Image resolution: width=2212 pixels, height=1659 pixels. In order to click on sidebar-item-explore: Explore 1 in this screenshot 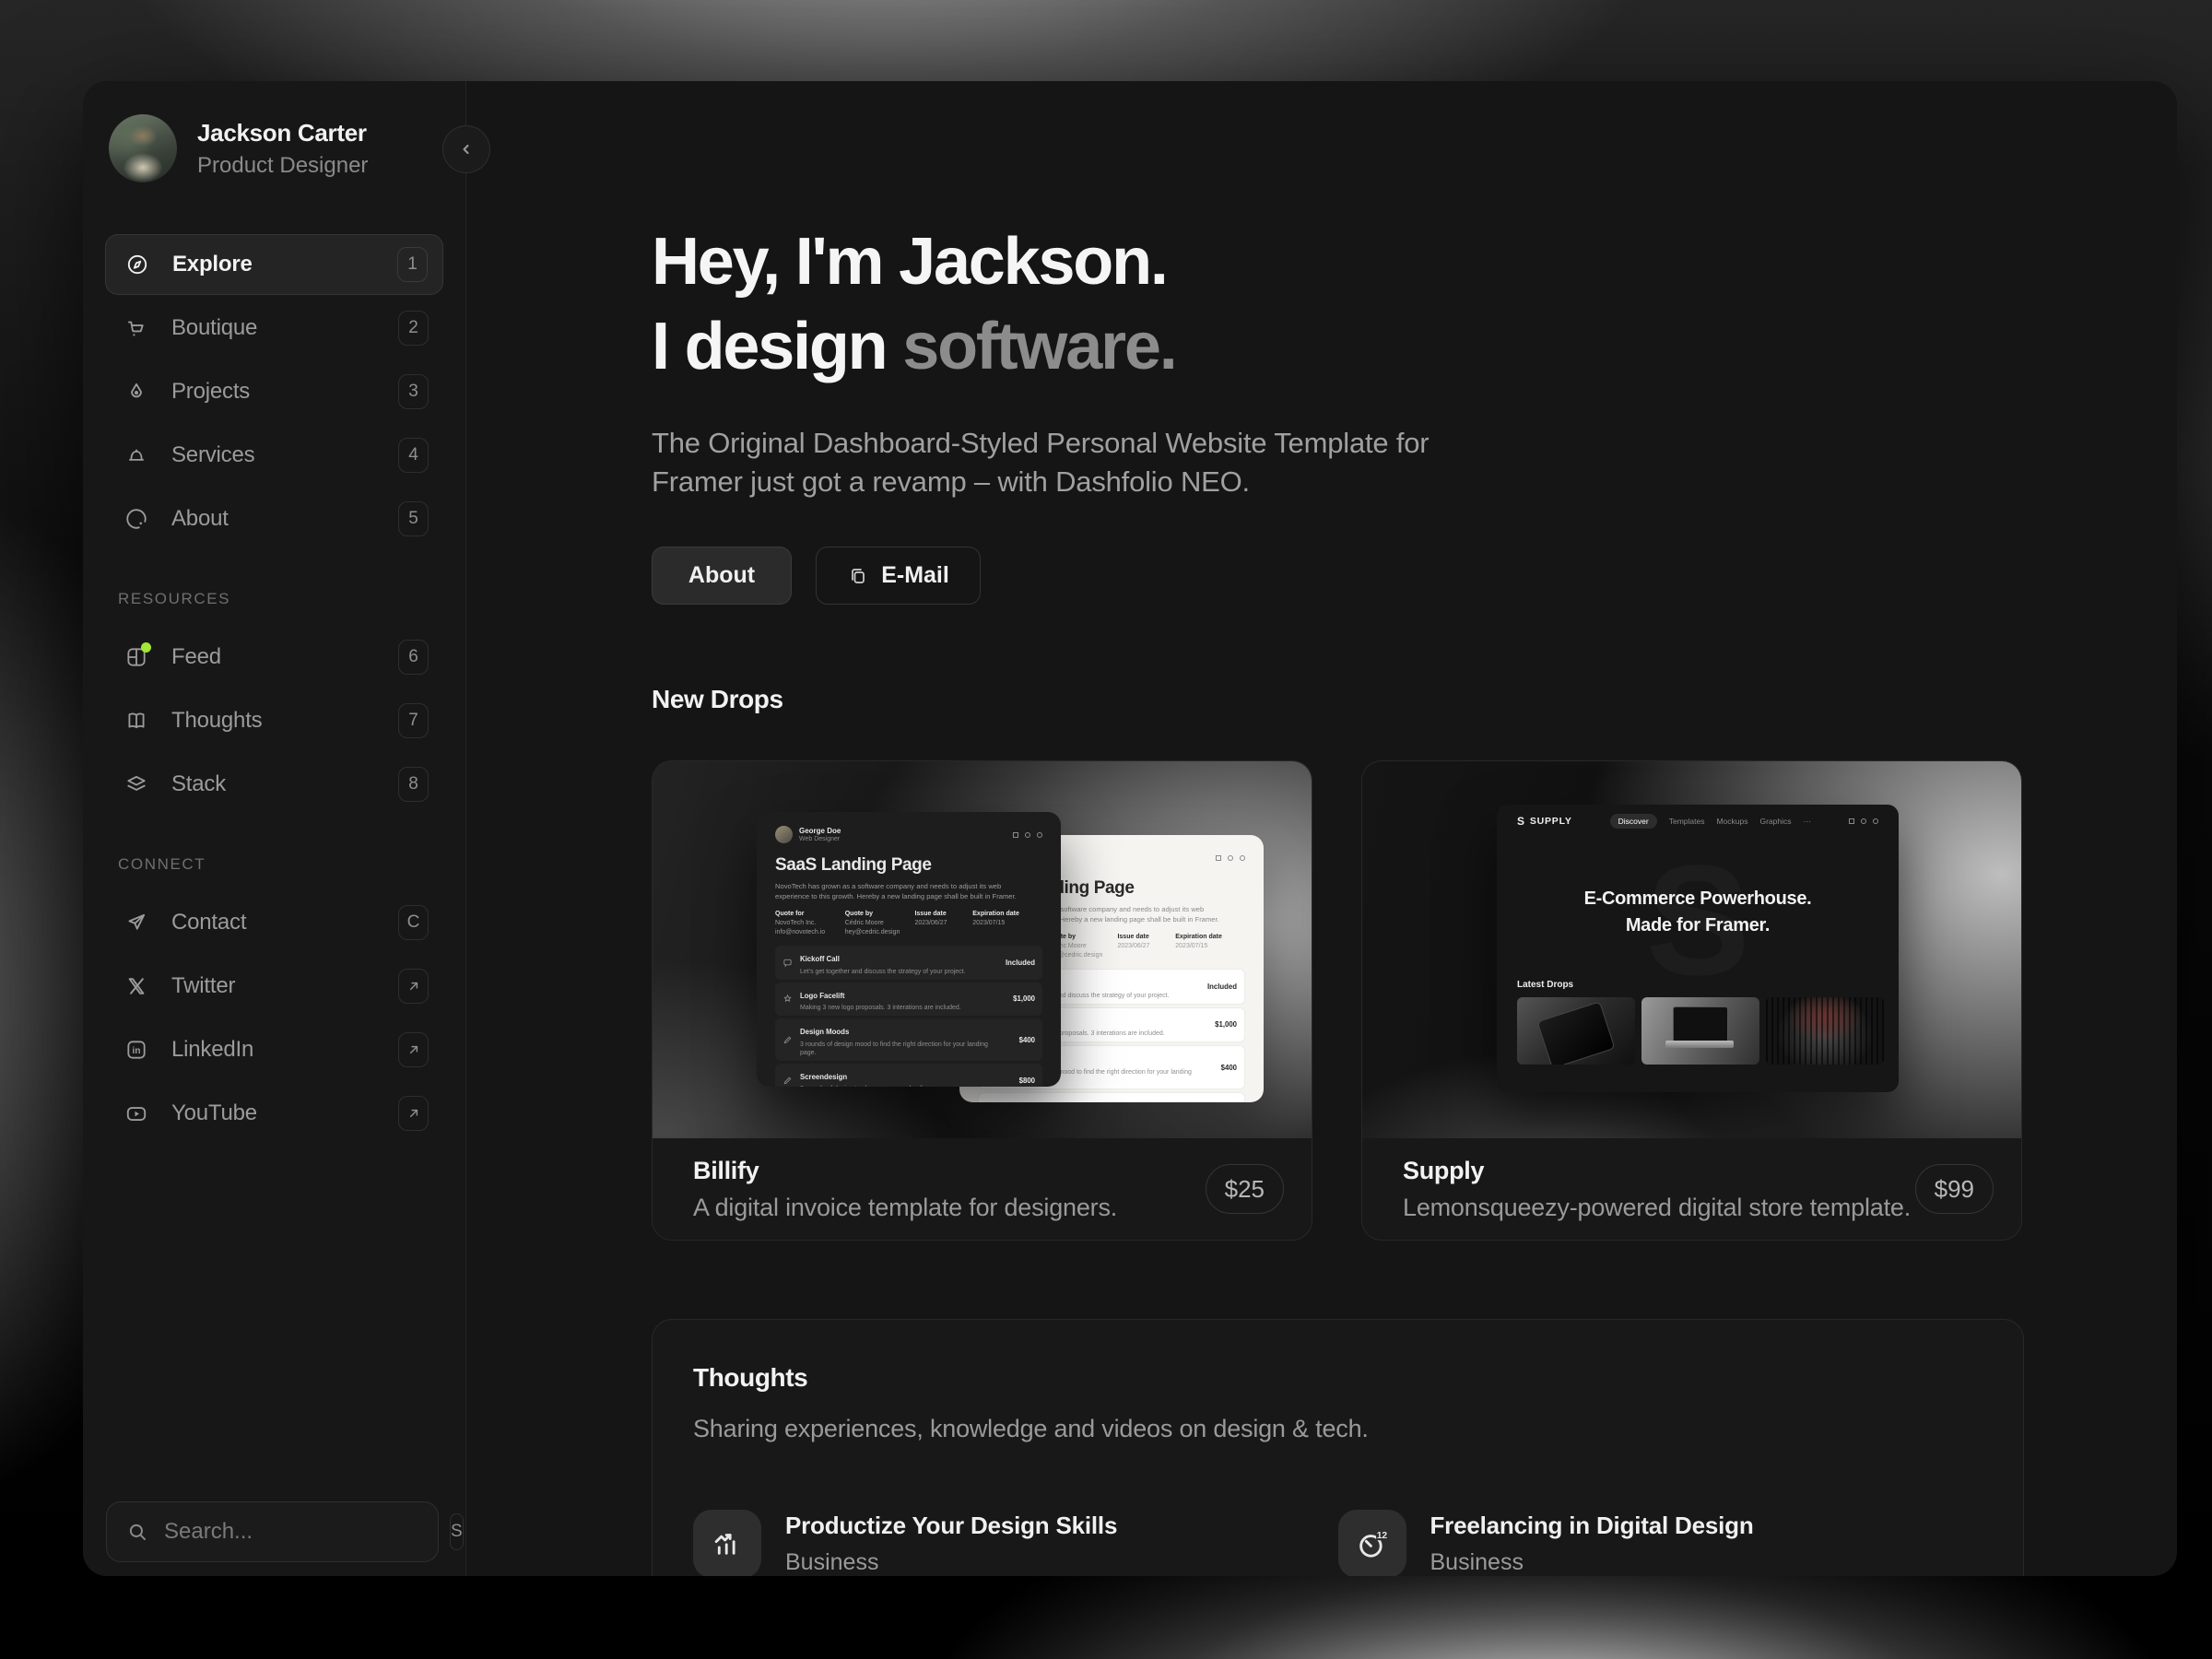, I will do `click(274, 264)`.